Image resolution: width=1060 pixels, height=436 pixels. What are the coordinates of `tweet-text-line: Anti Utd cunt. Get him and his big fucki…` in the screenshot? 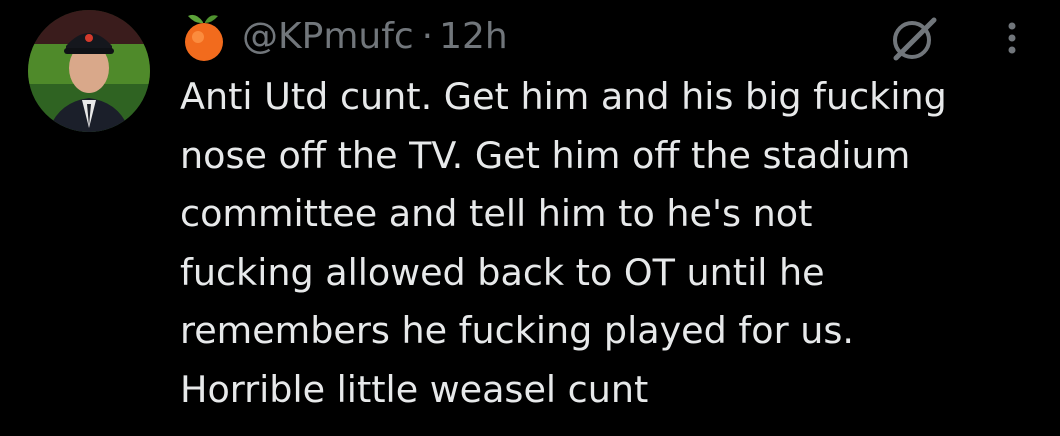 It's located at (563, 96).